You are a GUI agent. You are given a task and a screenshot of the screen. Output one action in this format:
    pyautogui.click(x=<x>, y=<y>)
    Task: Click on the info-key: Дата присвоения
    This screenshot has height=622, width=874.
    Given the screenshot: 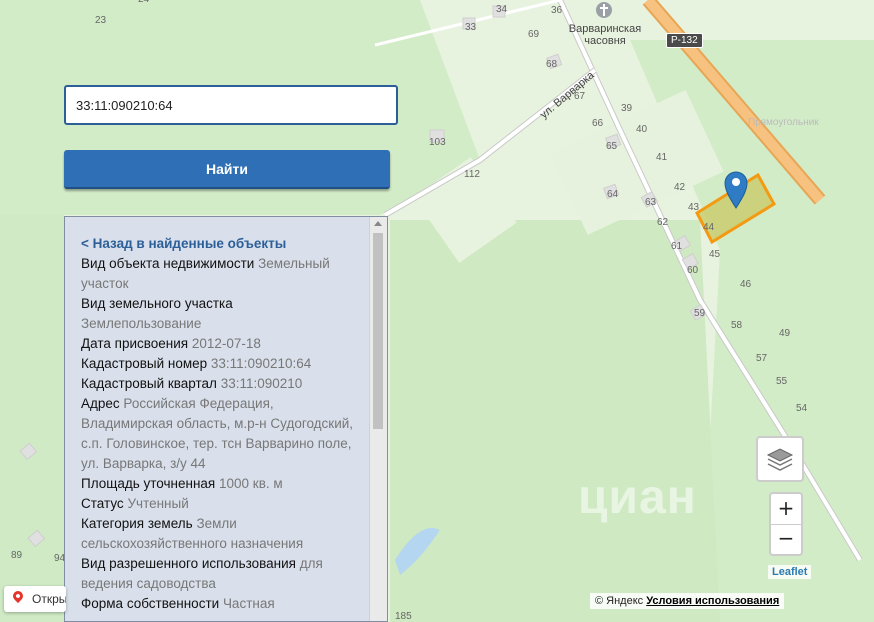 What is the action you would take?
    pyautogui.click(x=135, y=343)
    